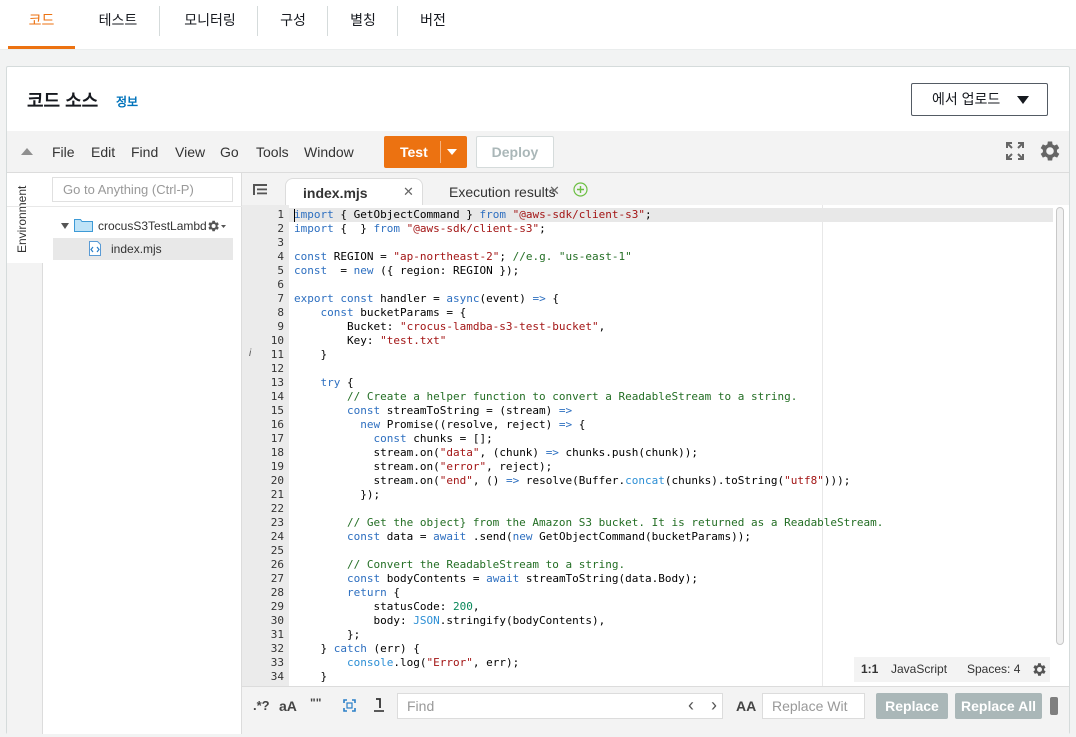  Describe the element at coordinates (357, 648) in the screenshot. I see `code-line: } catch (err) {` at that location.